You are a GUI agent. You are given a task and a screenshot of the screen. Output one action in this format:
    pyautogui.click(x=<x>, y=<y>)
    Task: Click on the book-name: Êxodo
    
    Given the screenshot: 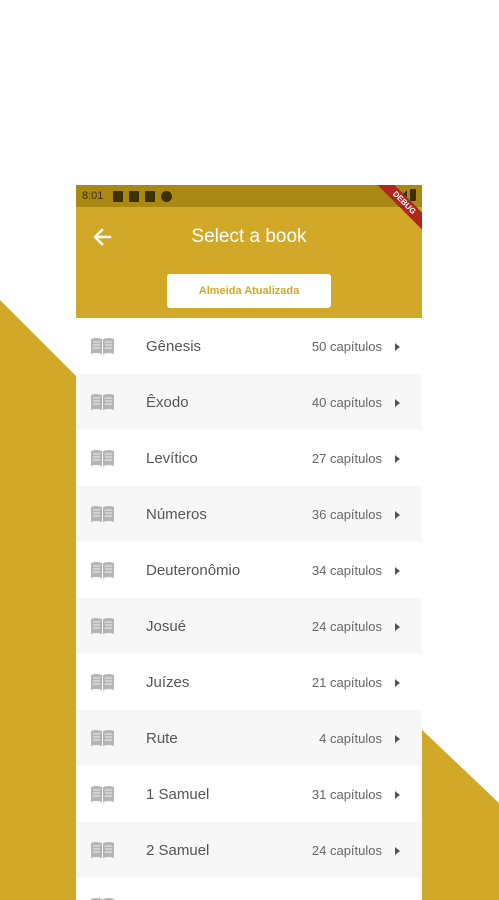 What is the action you would take?
    pyautogui.click(x=167, y=402)
    